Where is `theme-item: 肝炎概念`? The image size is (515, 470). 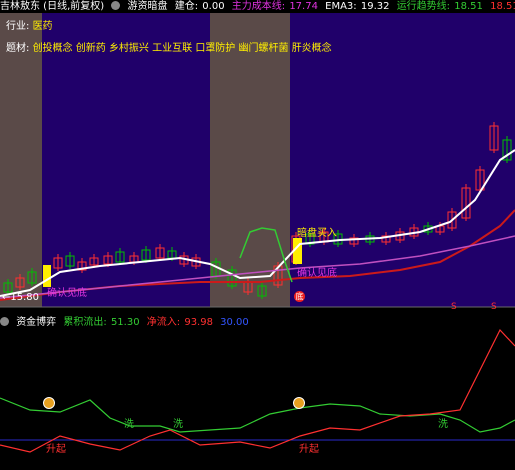 theme-item: 肝炎概念 is located at coordinates (312, 48).